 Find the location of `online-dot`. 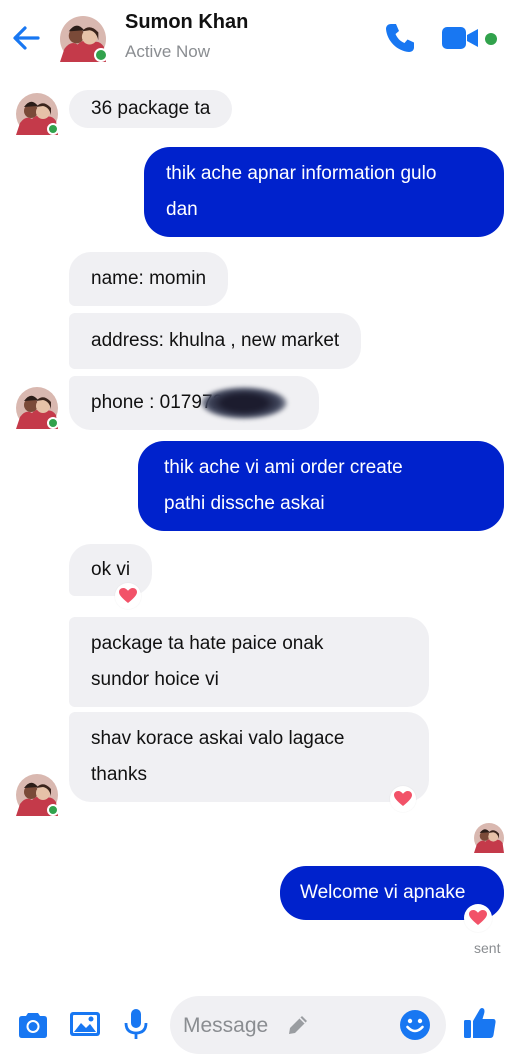

online-dot is located at coordinates (491, 39).